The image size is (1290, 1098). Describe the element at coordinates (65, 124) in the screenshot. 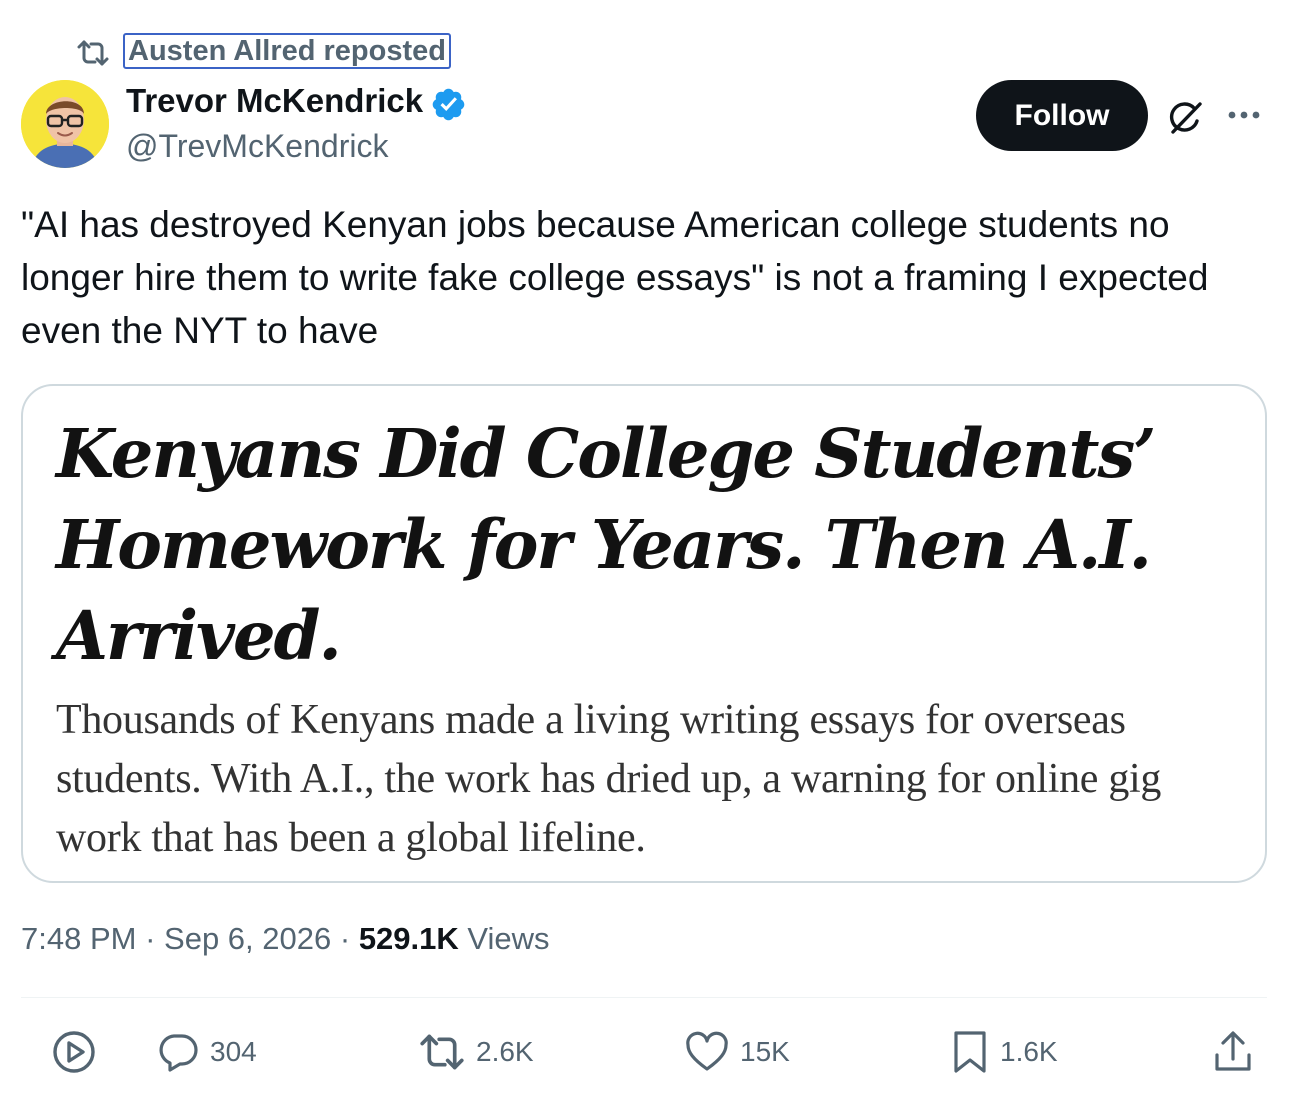

I see `avatar` at that location.